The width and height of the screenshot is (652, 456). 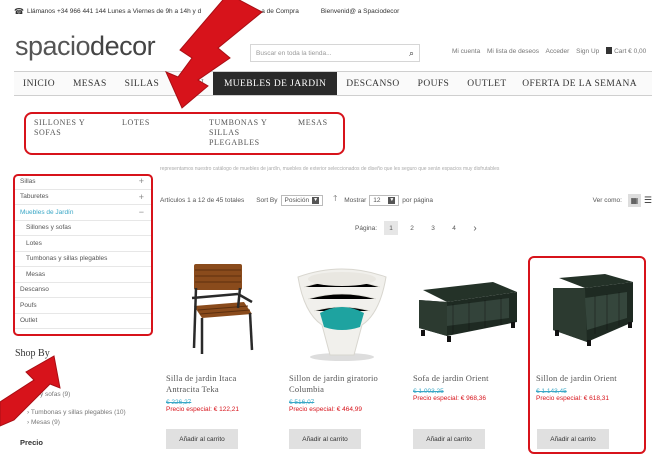 I want to click on filter-mesas: › Mesas (9), so click(x=43, y=422).